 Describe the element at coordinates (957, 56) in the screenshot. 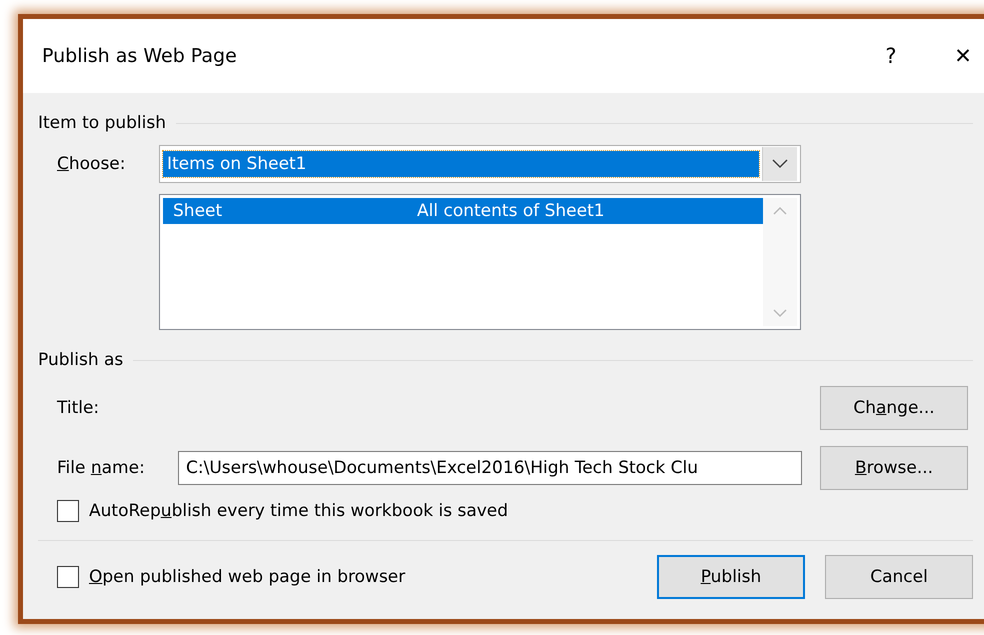

I see `close-button: ✕` at that location.